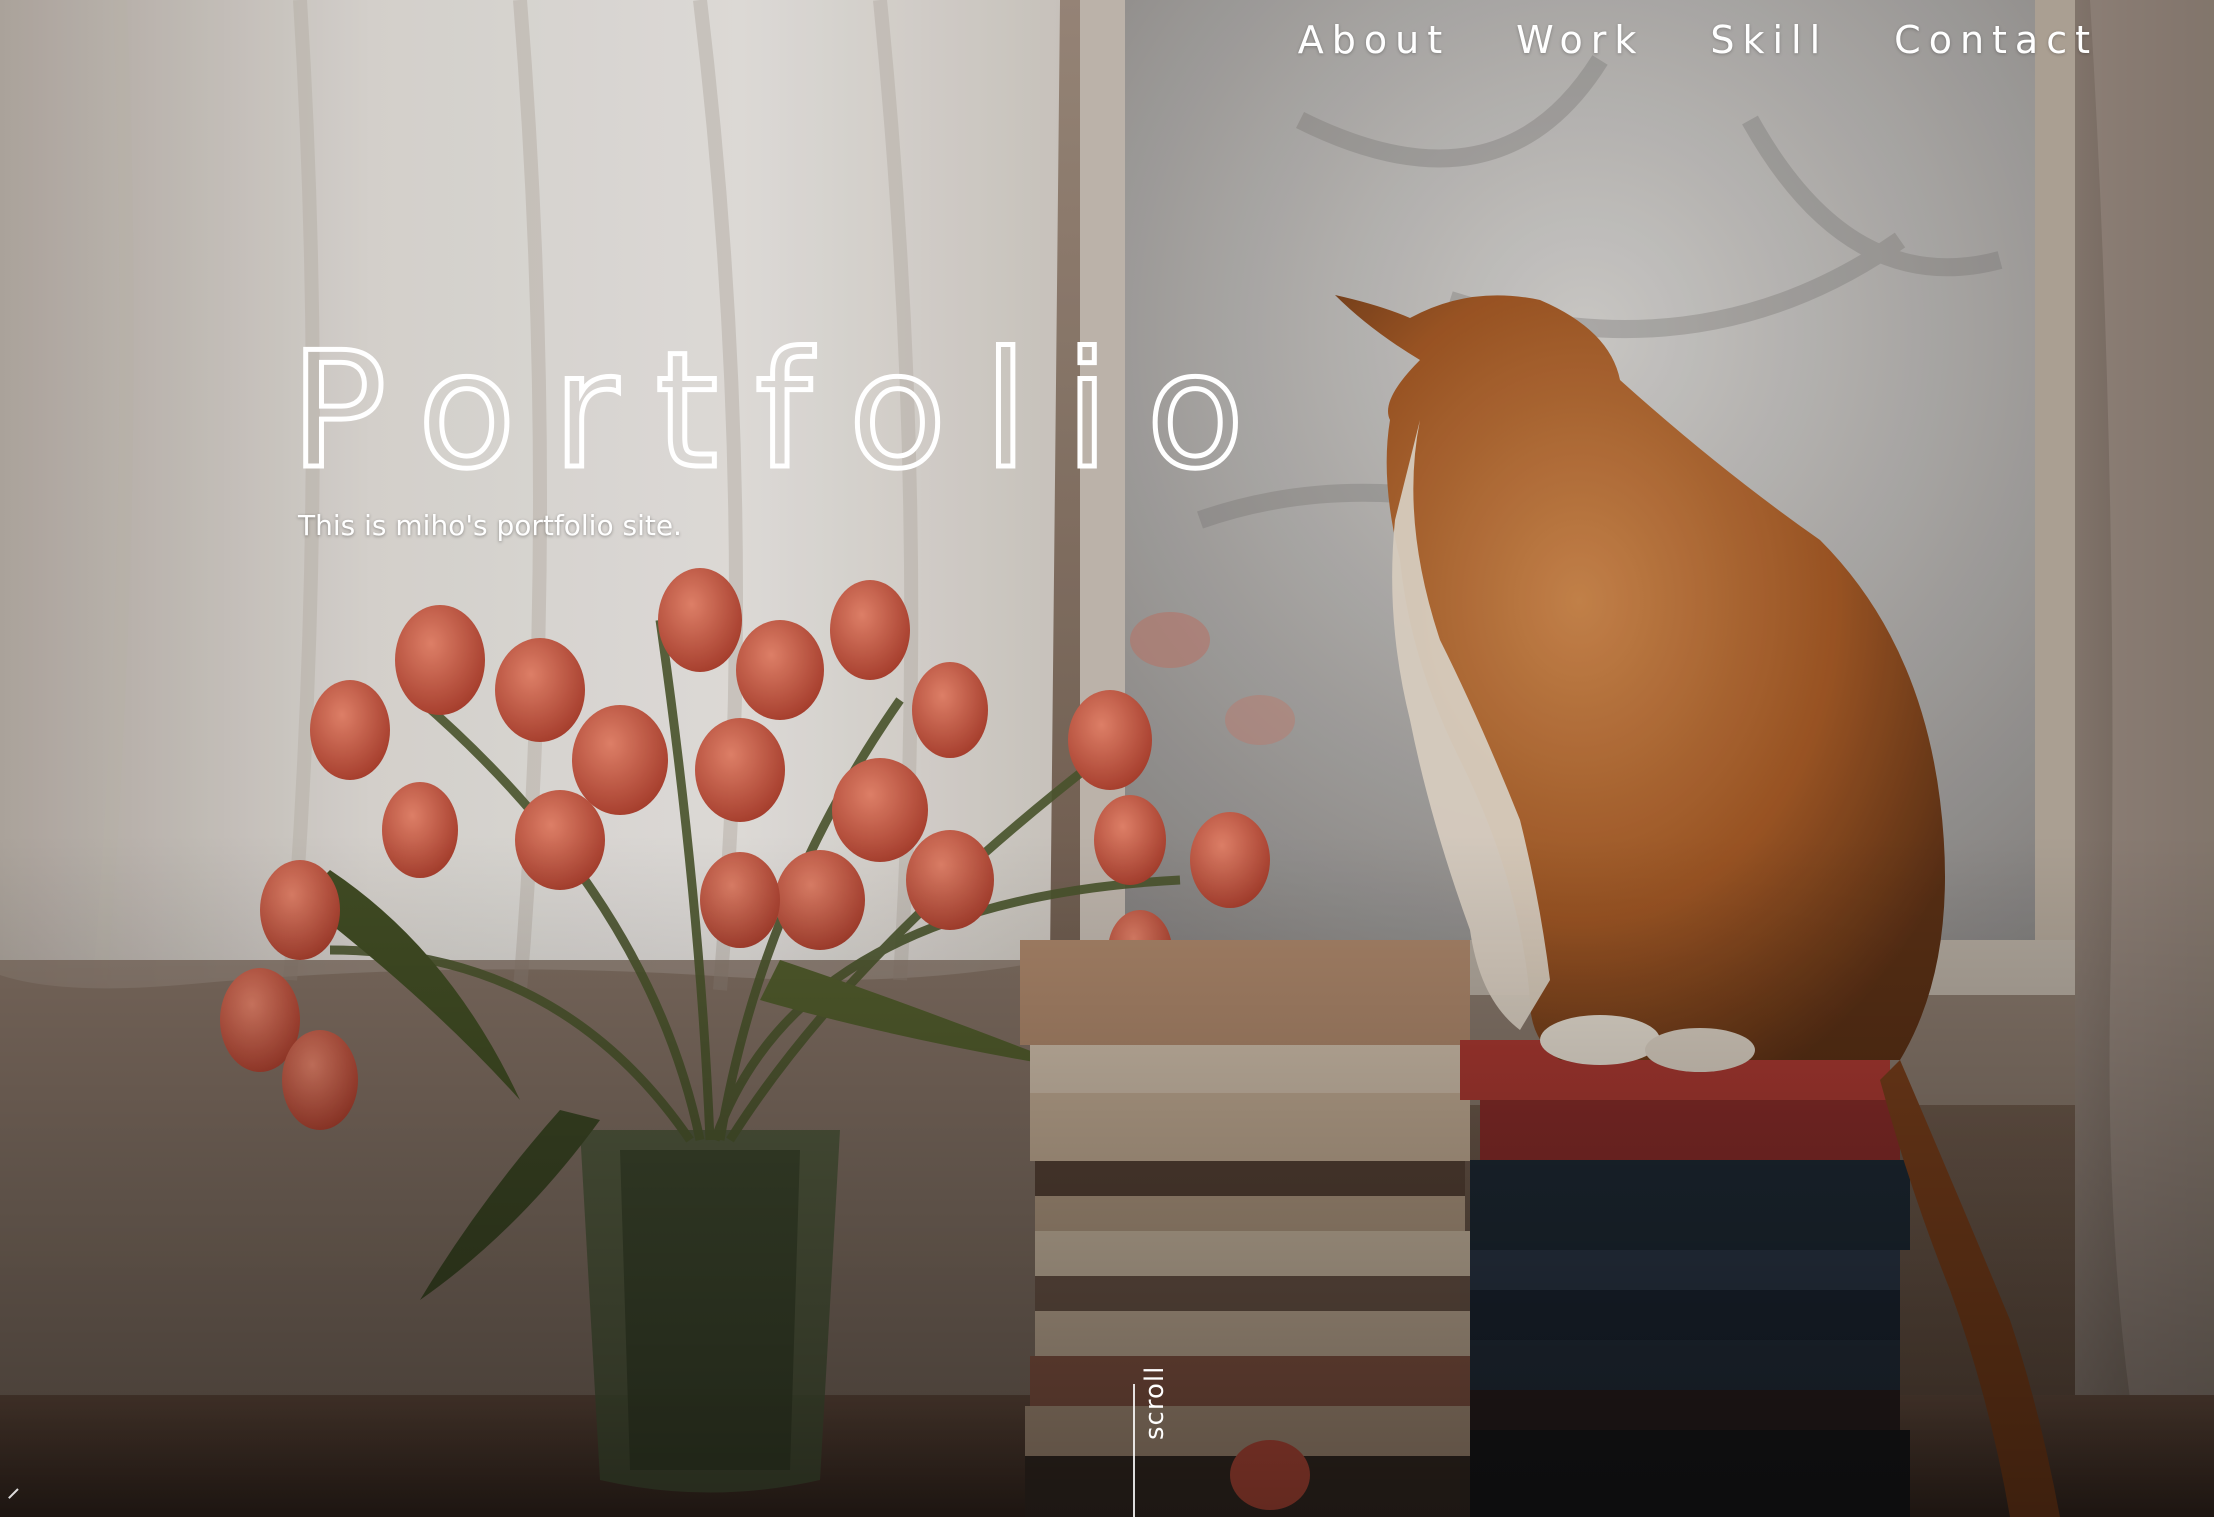 Image resolution: width=2214 pixels, height=1517 pixels. Describe the element at coordinates (1580, 40) in the screenshot. I see `nav-link-work: Work` at that location.